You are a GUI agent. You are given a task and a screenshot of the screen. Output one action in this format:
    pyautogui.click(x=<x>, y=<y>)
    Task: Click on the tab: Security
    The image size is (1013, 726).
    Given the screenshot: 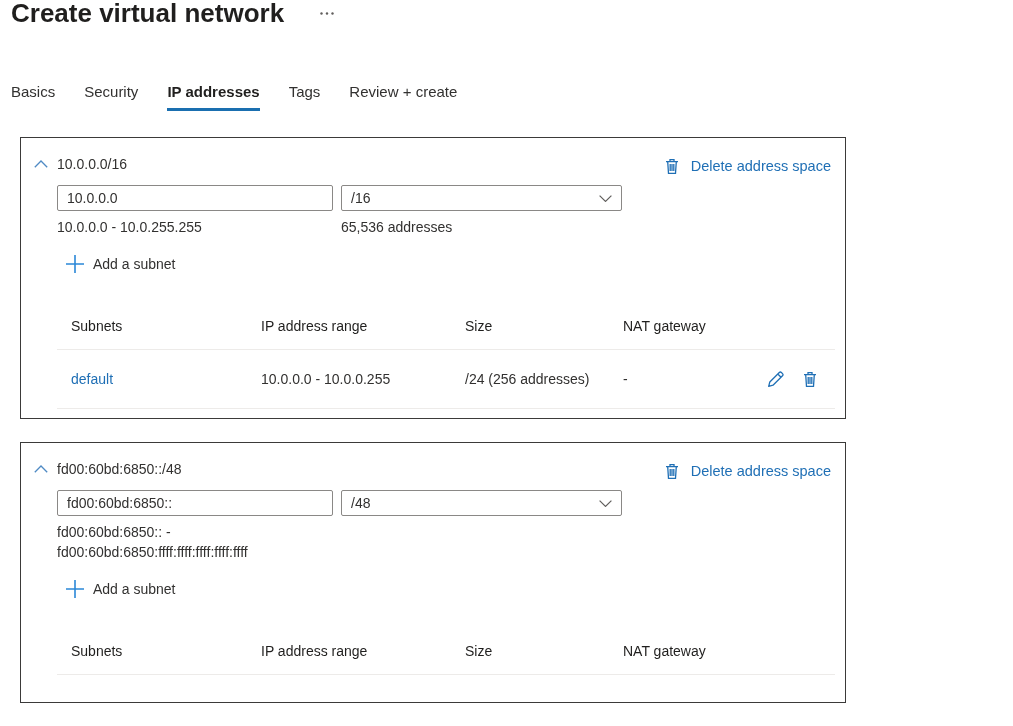 What is the action you would take?
    pyautogui.click(x=111, y=96)
    